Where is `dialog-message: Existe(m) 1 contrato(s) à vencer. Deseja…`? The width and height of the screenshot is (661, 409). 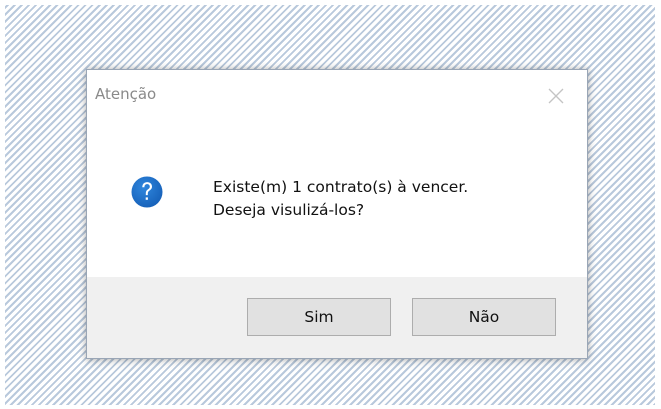 dialog-message: Existe(m) 1 contrato(s) à vencer. Deseja… is located at coordinates (340, 199).